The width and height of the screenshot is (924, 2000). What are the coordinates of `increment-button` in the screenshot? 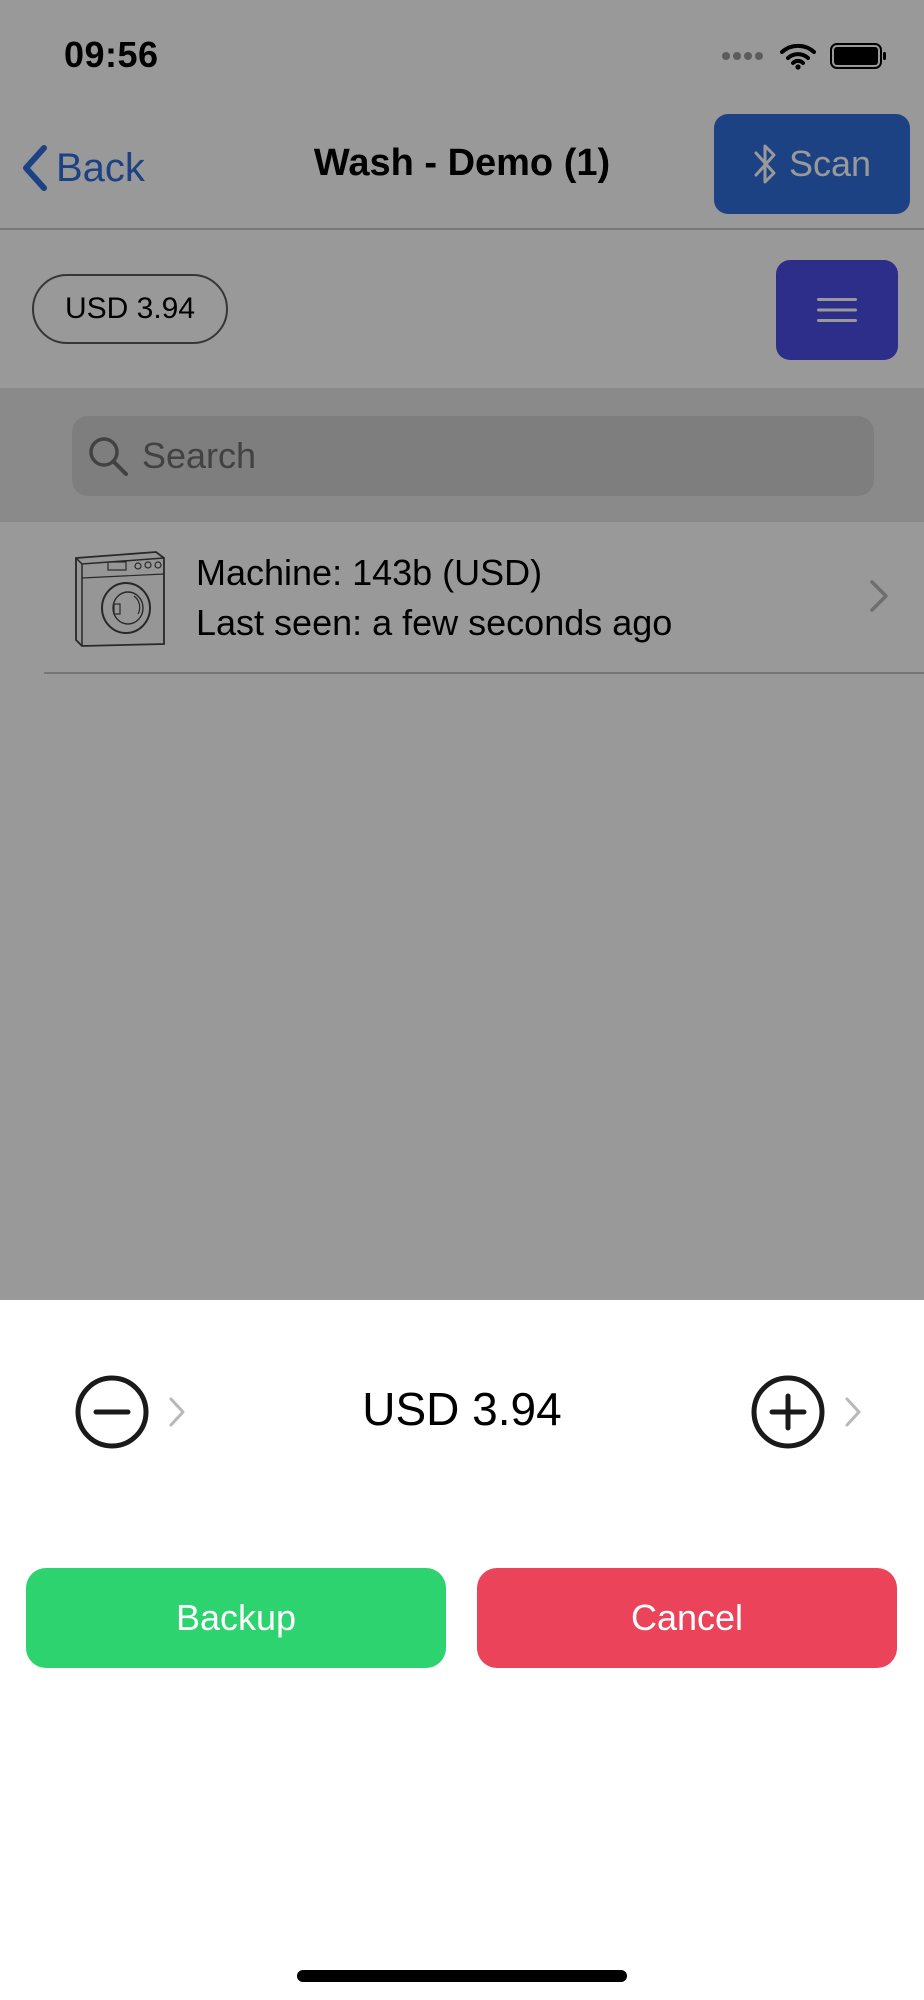 It's located at (806, 1412).